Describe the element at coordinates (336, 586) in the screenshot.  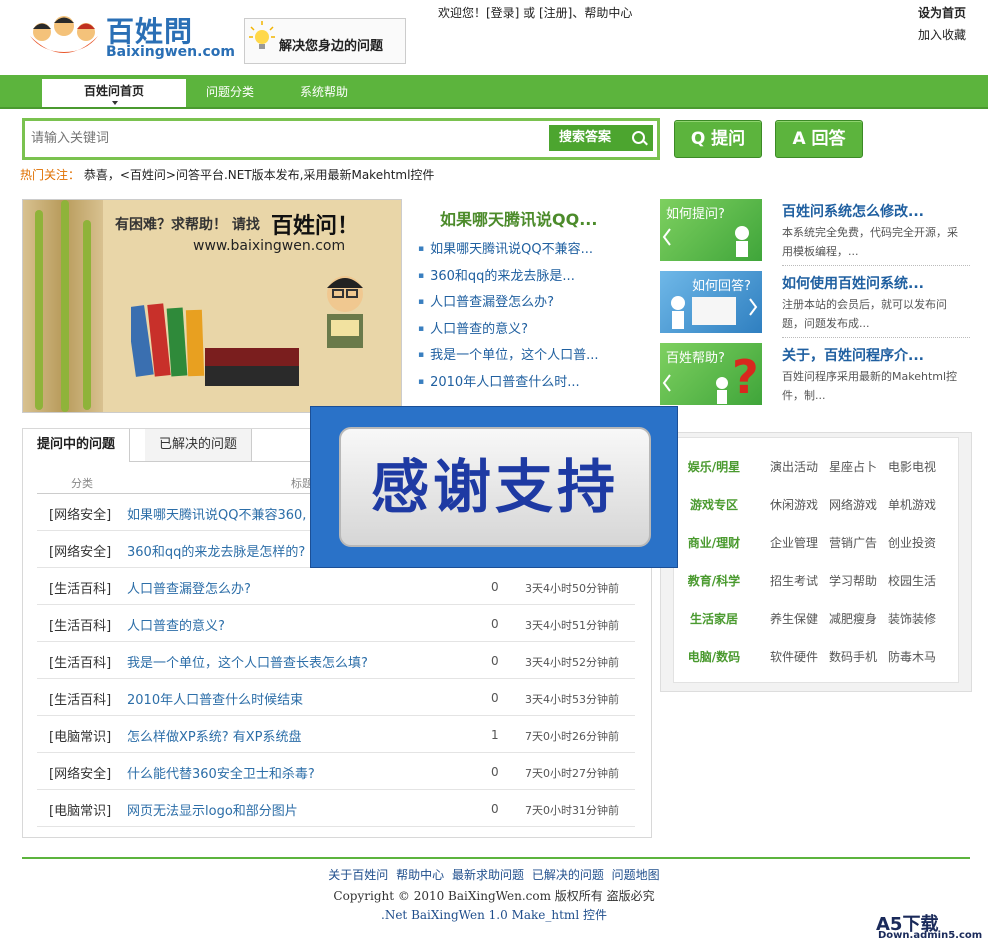
I see `table-row: [生活百科] 人口普查漏登怎么办? 0 3天4小时50分钟前` at that location.